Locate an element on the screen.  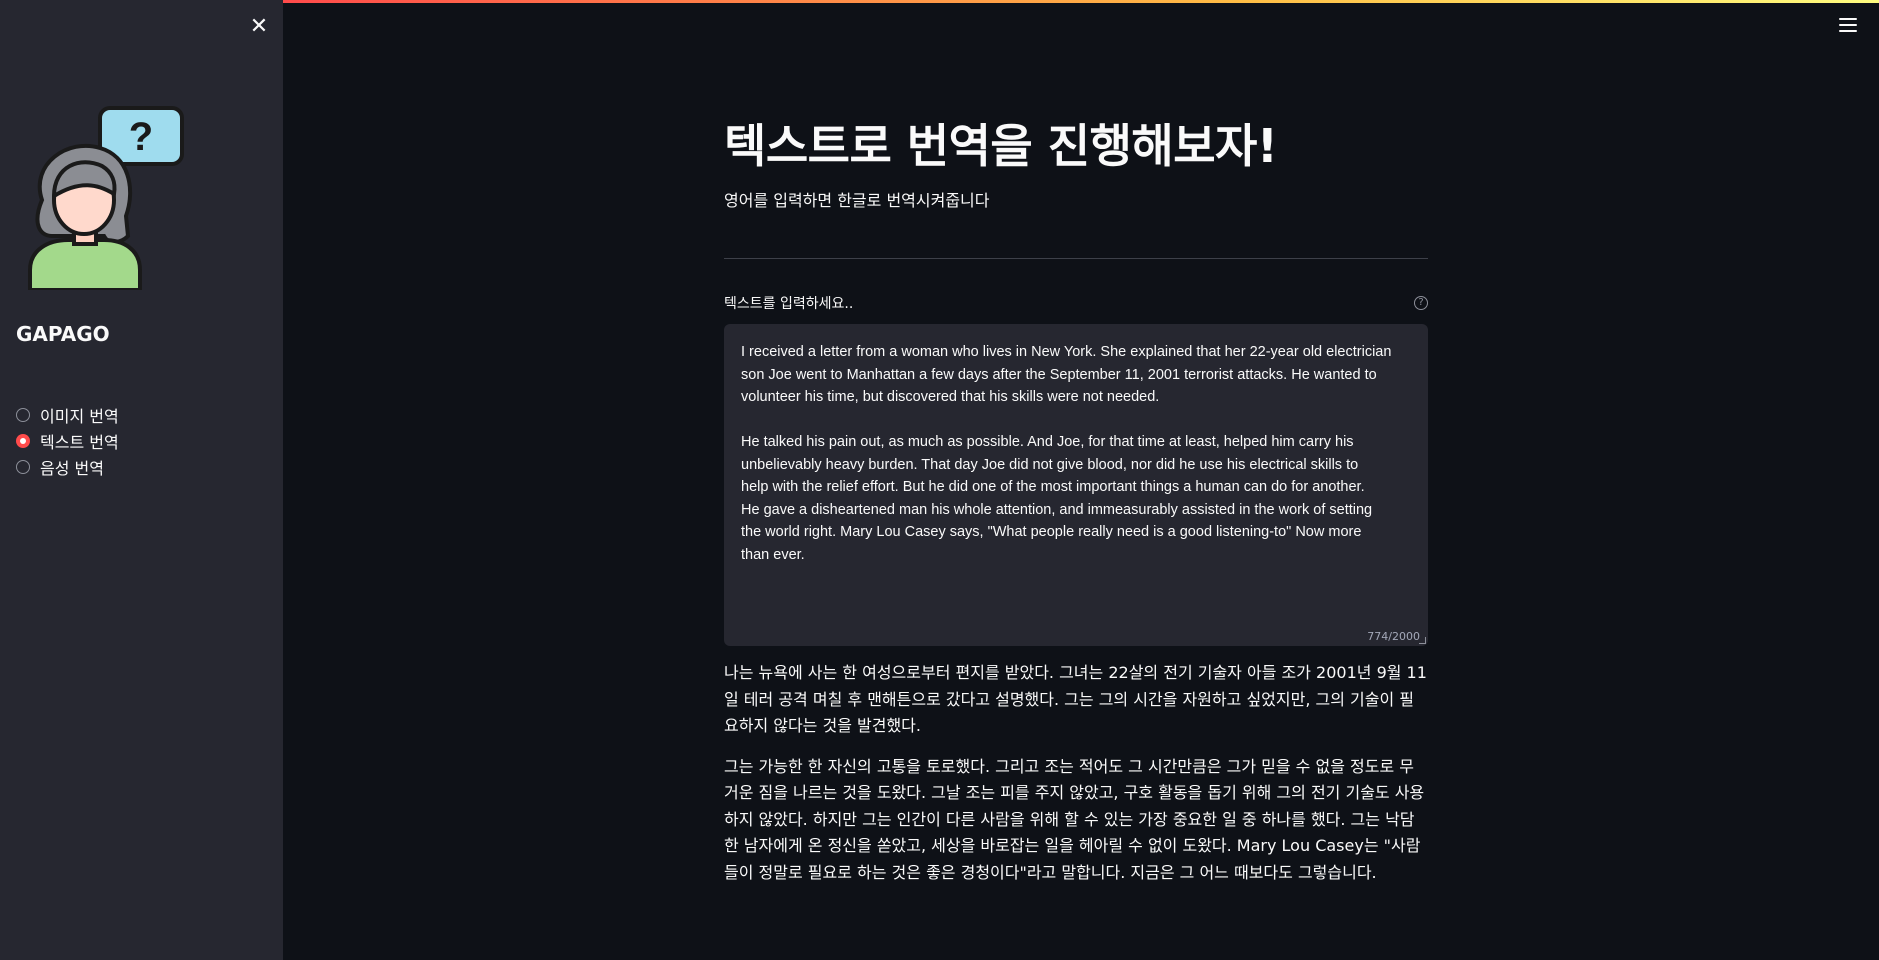
translation-mode-radio-group: 이미지 번역 텍스트 번역 음성 번역 is located at coordinates (67, 441).